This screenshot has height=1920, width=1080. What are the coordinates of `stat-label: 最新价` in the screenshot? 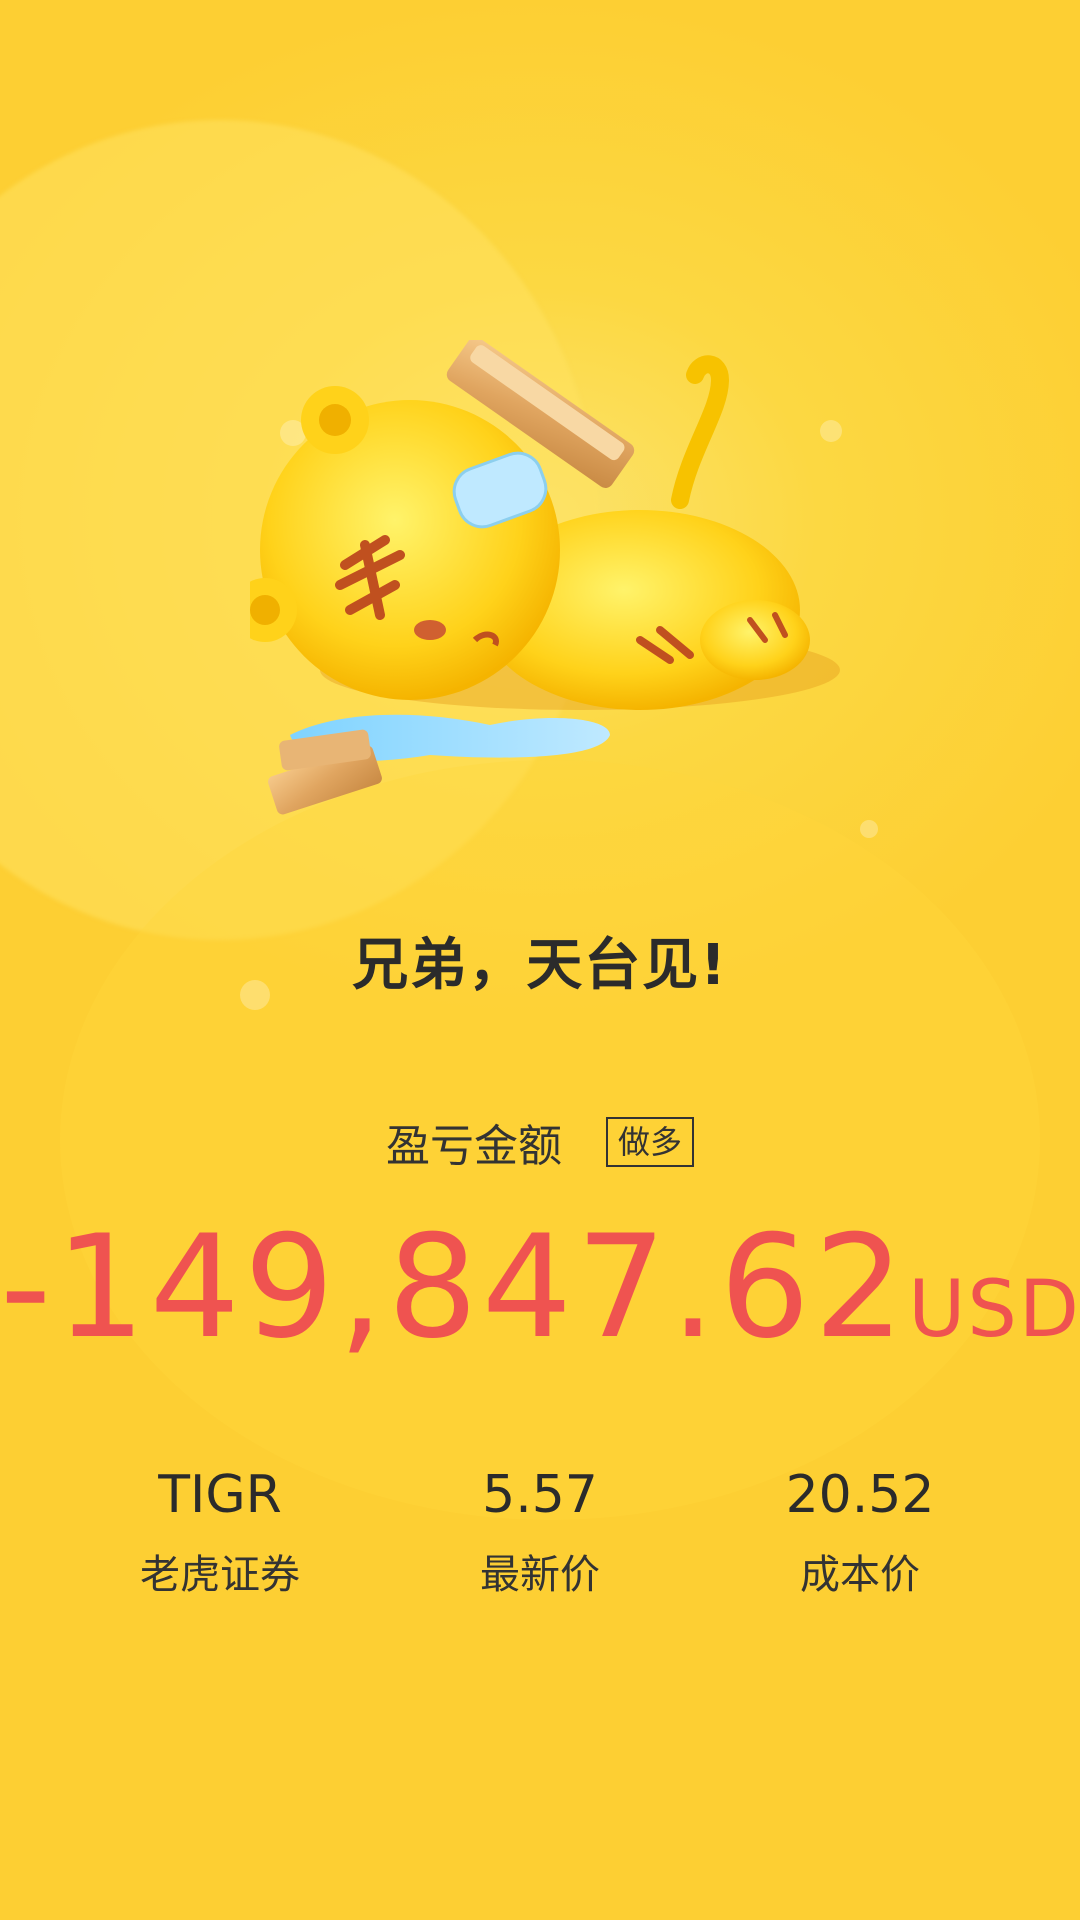 It's located at (540, 1575).